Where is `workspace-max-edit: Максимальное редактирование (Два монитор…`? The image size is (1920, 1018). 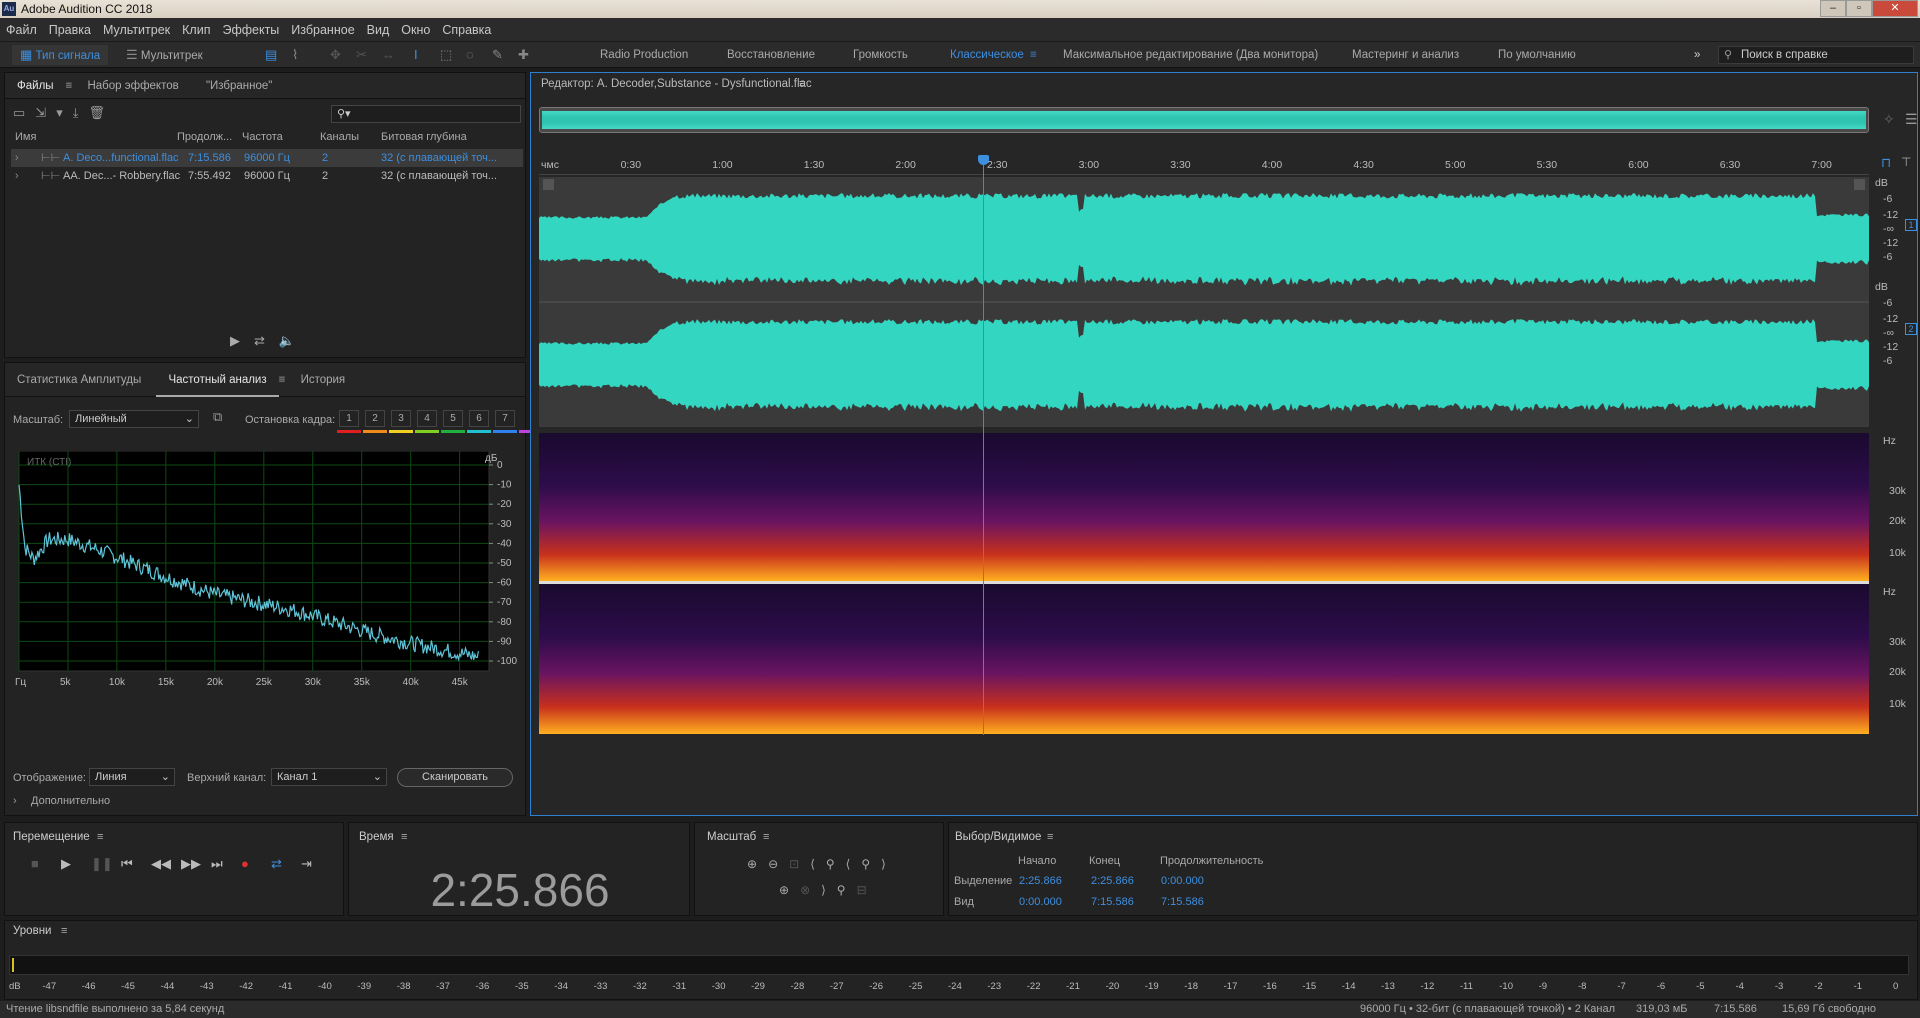
workspace-max-edit: Максимальное редактирование (Два монитор… is located at coordinates (1190, 55).